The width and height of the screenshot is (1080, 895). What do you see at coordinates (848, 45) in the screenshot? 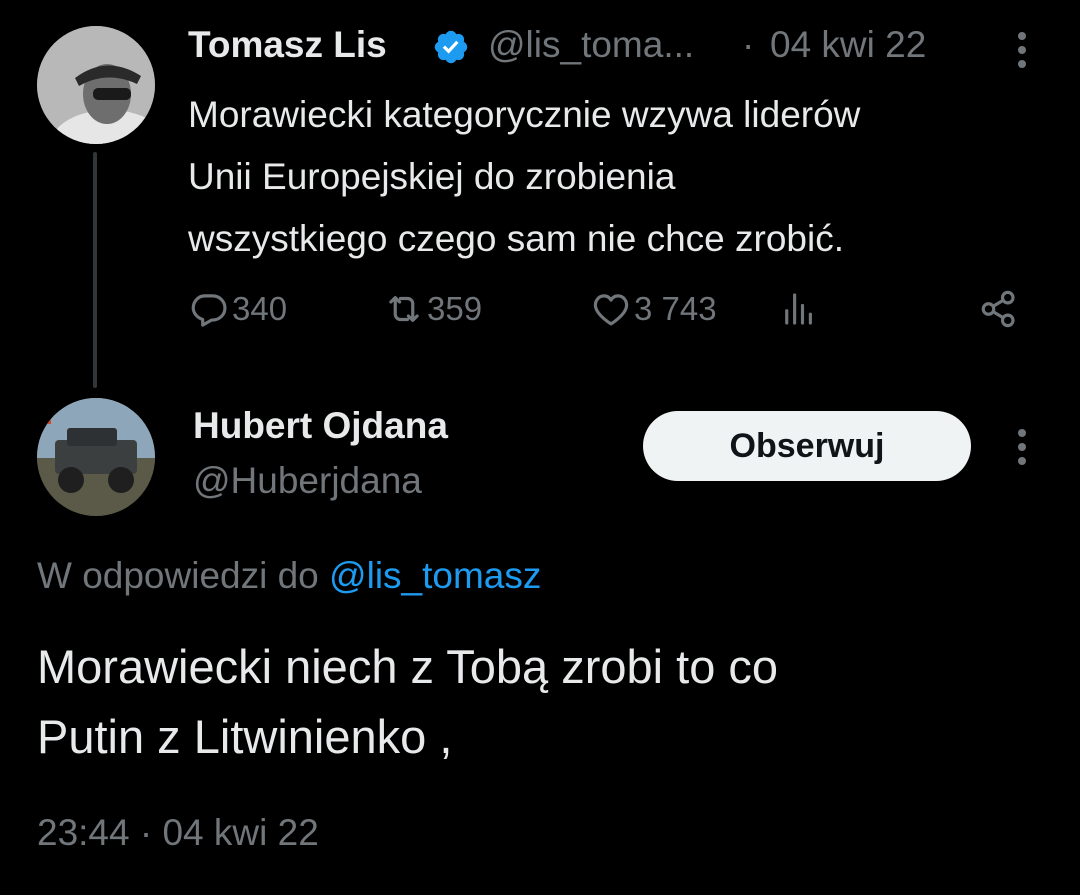
I see `parent-tweet-date: 04 kwi 22` at bounding box center [848, 45].